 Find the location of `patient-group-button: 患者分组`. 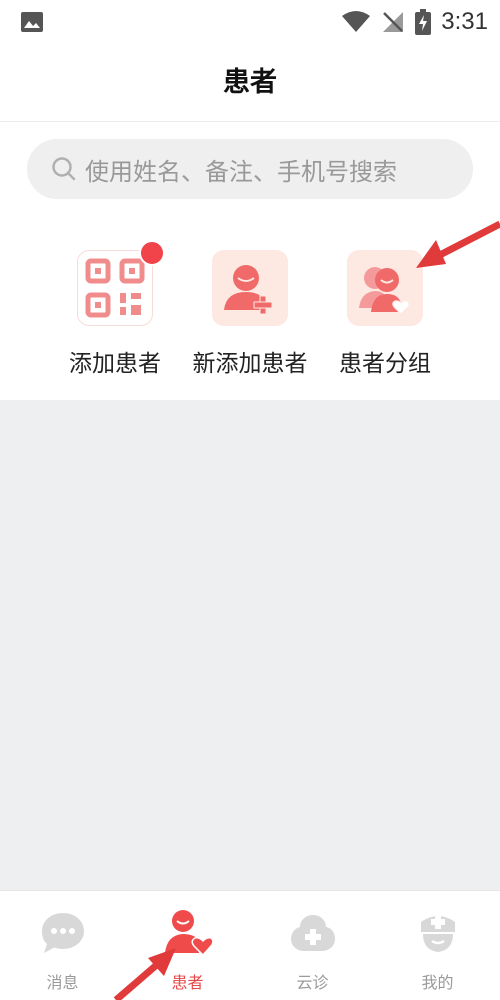

patient-group-button: 患者分组 is located at coordinates (385, 314).